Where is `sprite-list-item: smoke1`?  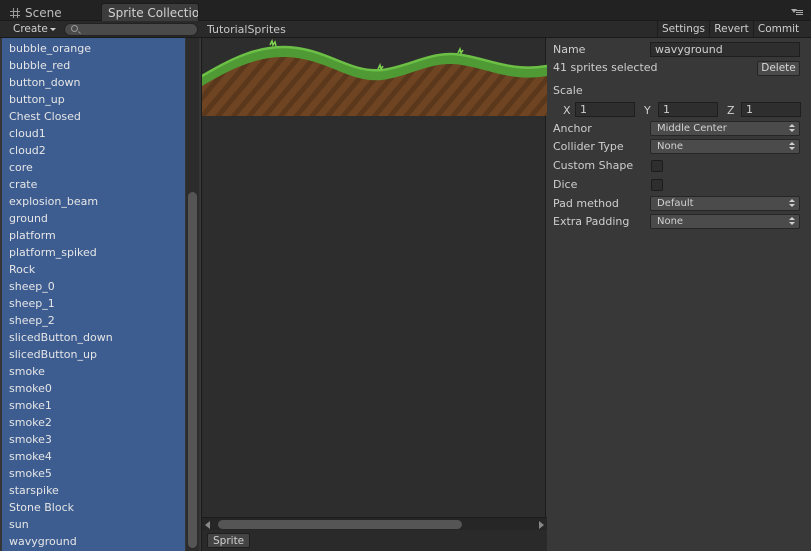 sprite-list-item: smoke1 is located at coordinates (93, 405).